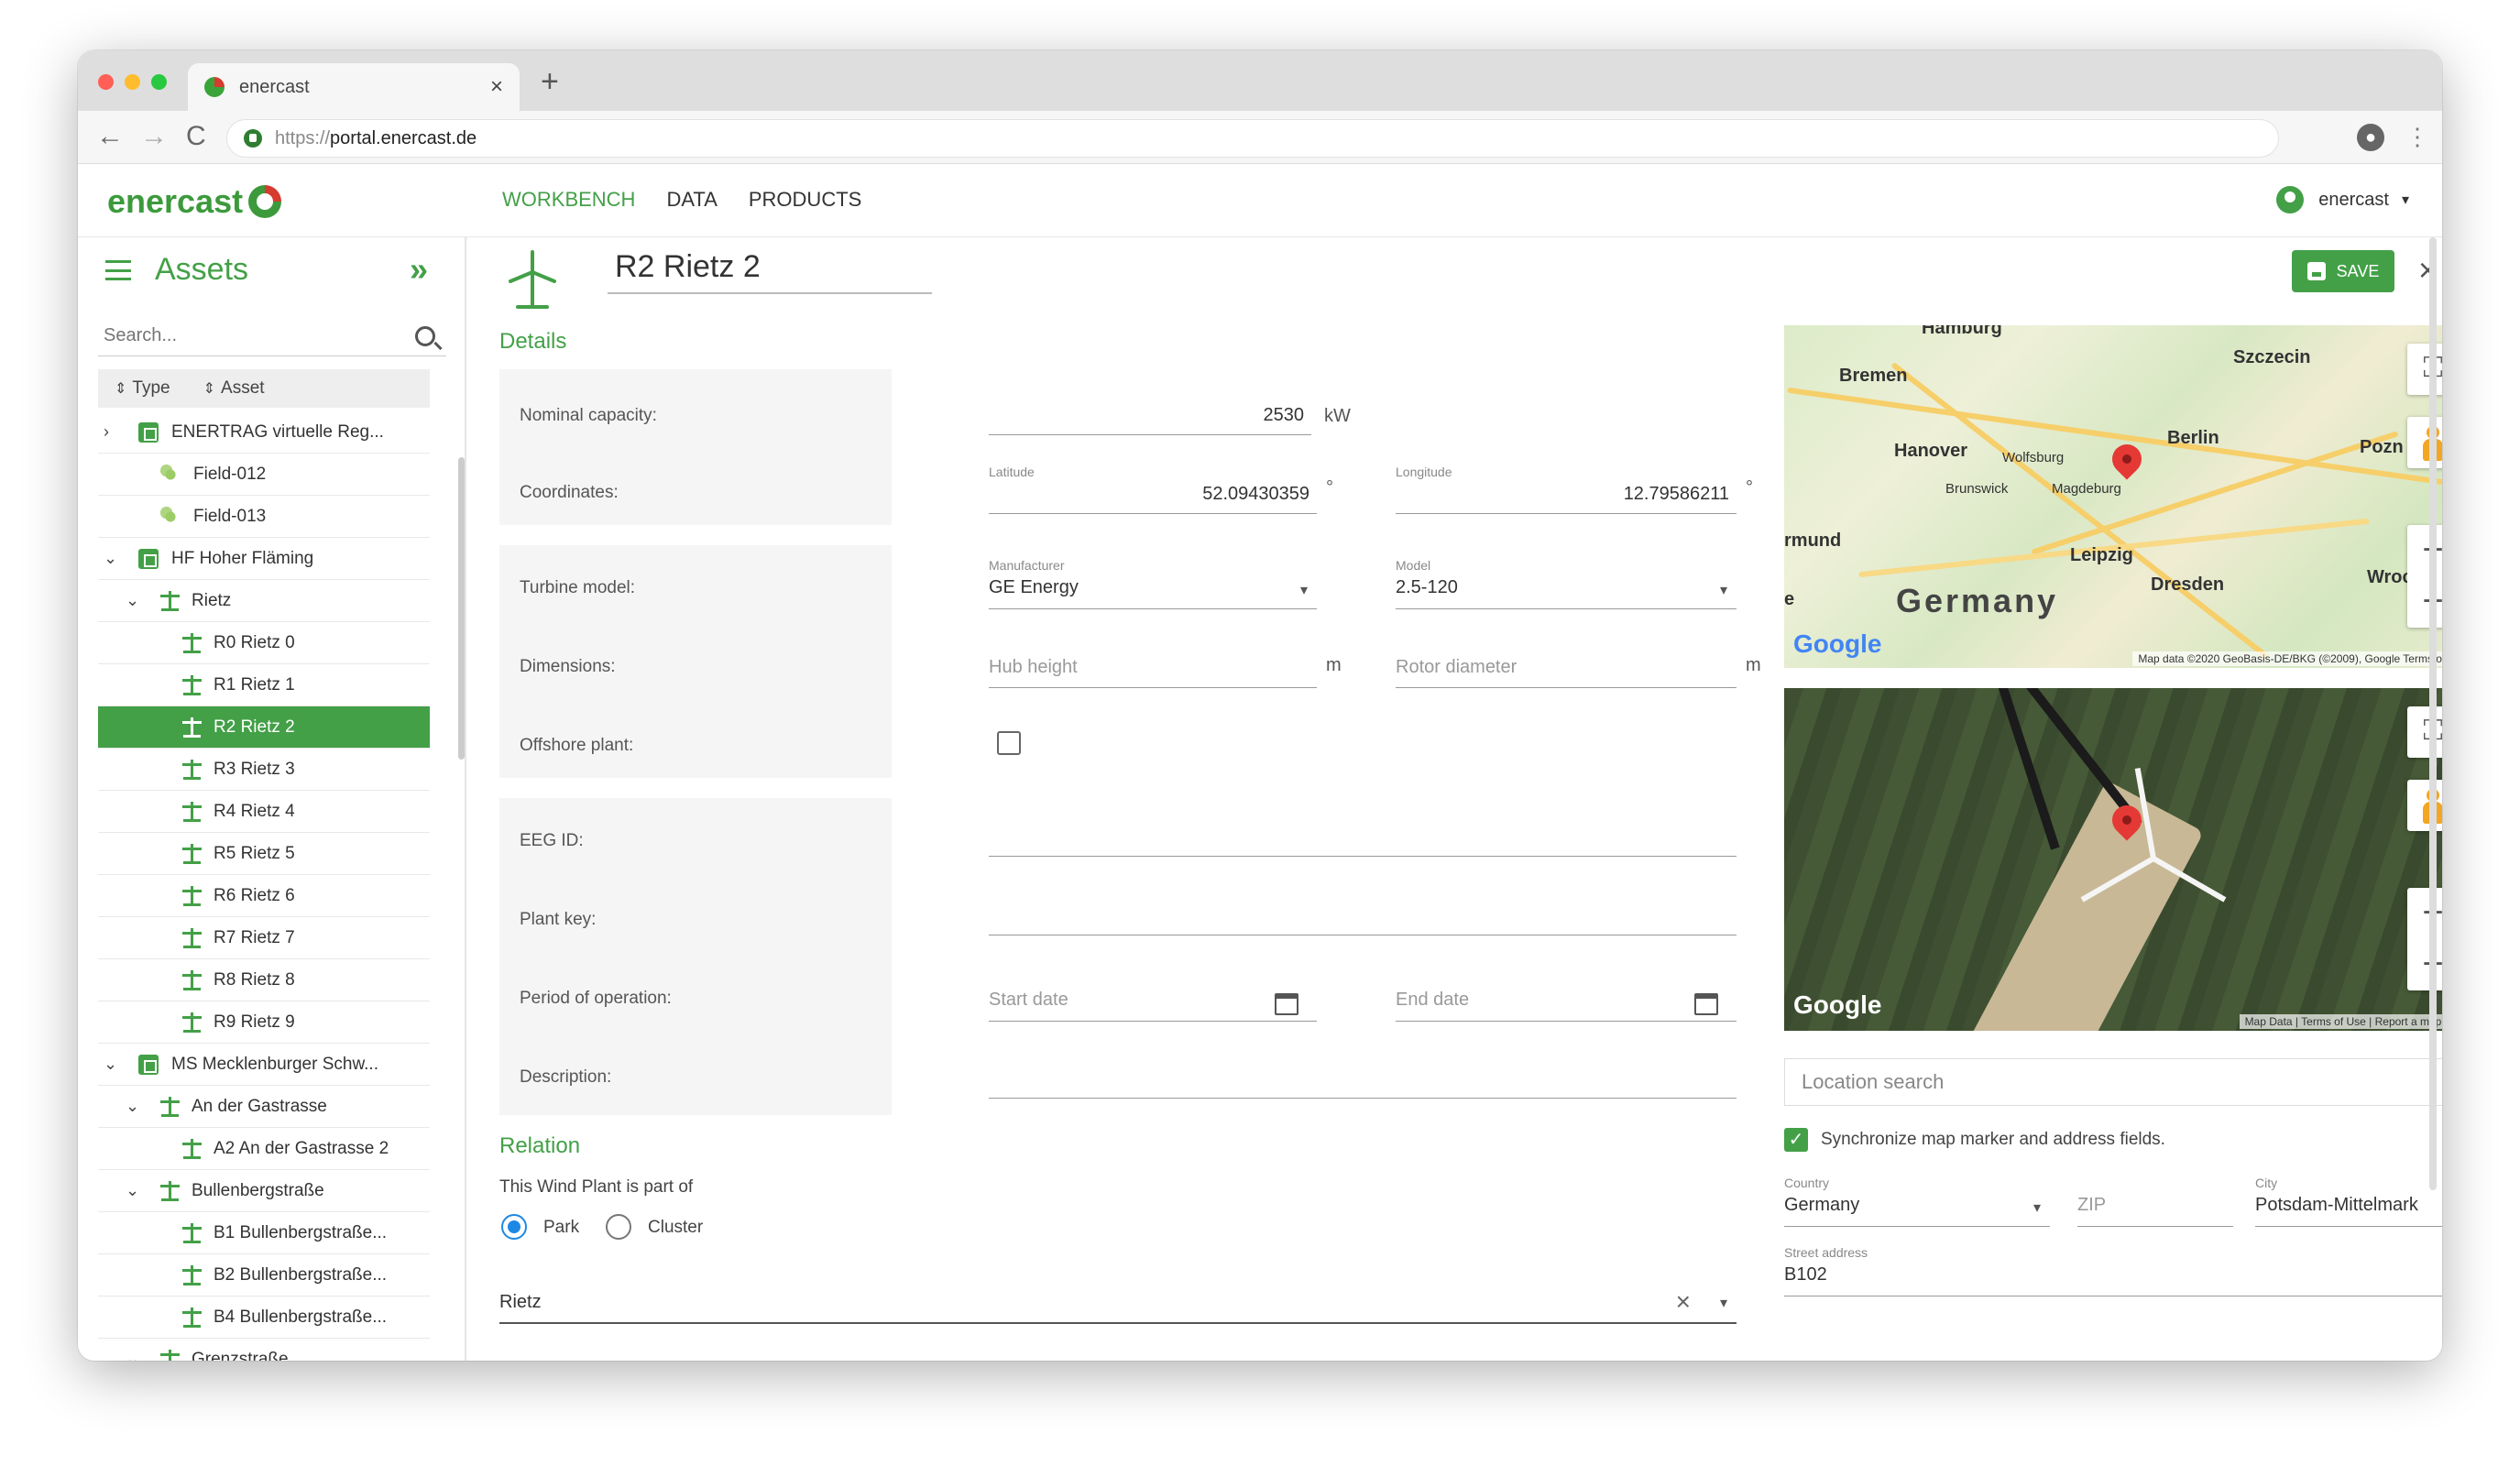 The image size is (2520, 1466). I want to click on nav-data: DATA, so click(691, 200).